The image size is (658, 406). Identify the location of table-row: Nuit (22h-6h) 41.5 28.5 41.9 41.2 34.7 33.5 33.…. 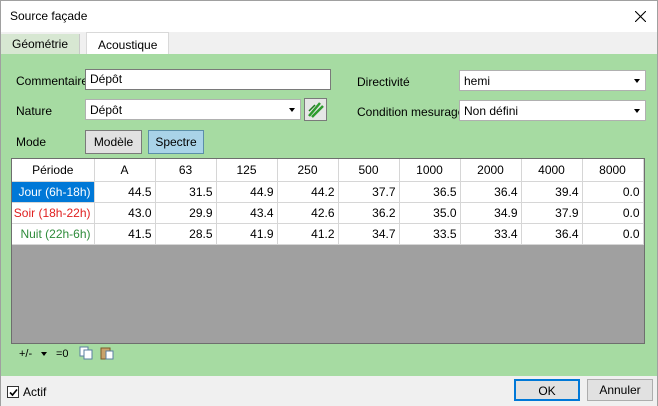
(328, 234).